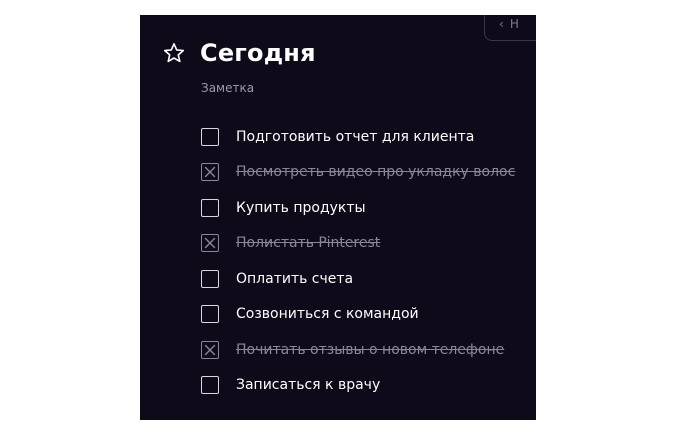 The width and height of the screenshot is (676, 436). I want to click on task-label: Полистать Pinterest, so click(308, 243).